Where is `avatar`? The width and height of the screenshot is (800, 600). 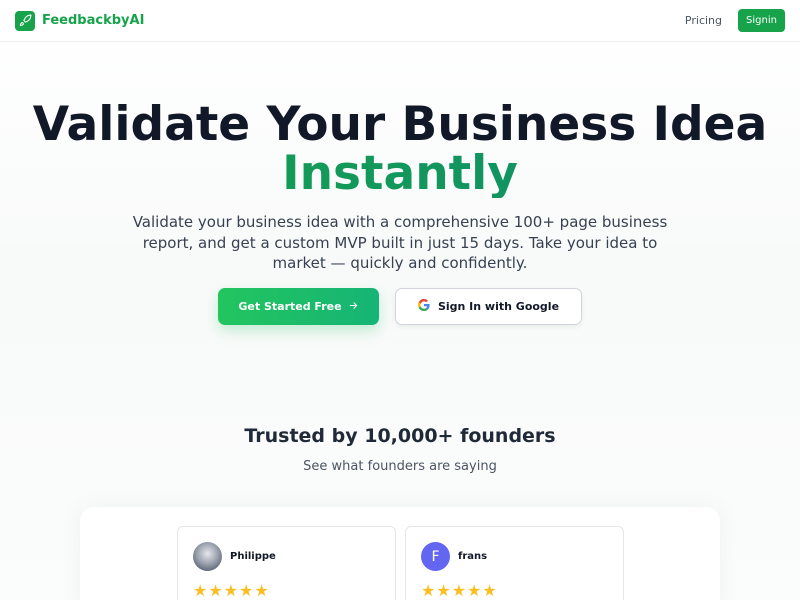 avatar is located at coordinates (207, 556).